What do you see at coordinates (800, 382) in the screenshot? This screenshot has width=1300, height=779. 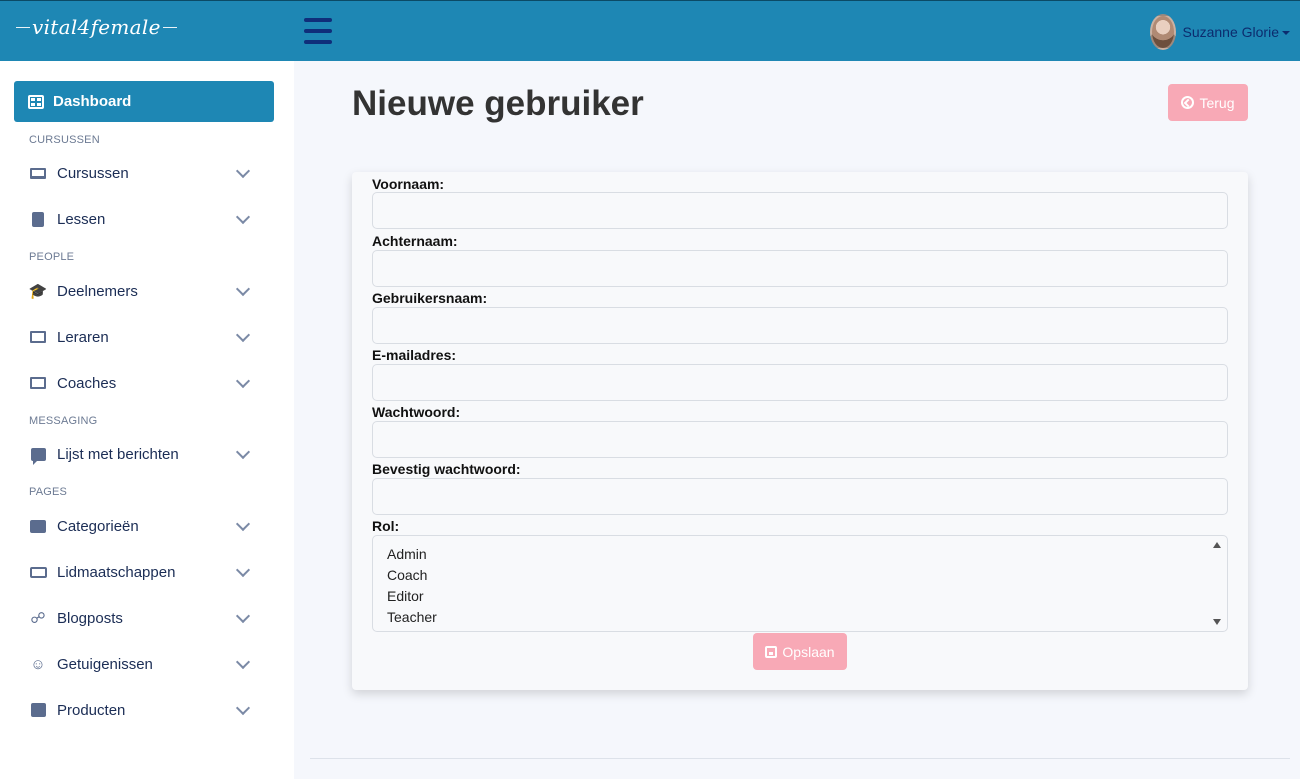 I see `email-field` at bounding box center [800, 382].